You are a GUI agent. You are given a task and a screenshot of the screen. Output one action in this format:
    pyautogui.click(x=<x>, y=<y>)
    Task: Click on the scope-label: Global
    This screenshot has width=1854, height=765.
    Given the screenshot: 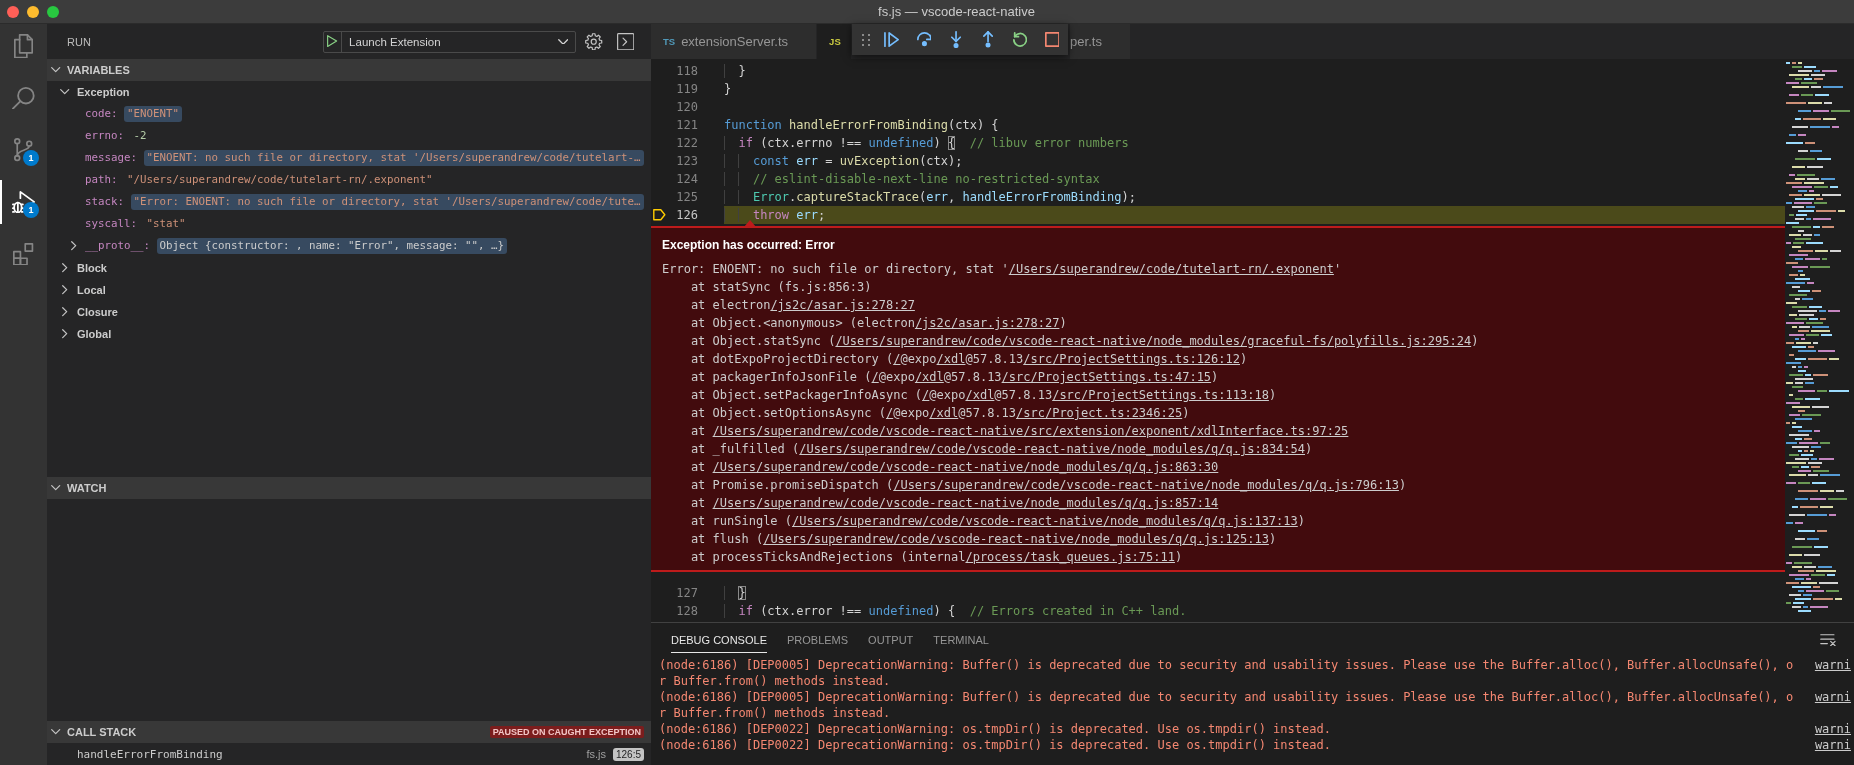 What is the action you would take?
    pyautogui.click(x=94, y=334)
    